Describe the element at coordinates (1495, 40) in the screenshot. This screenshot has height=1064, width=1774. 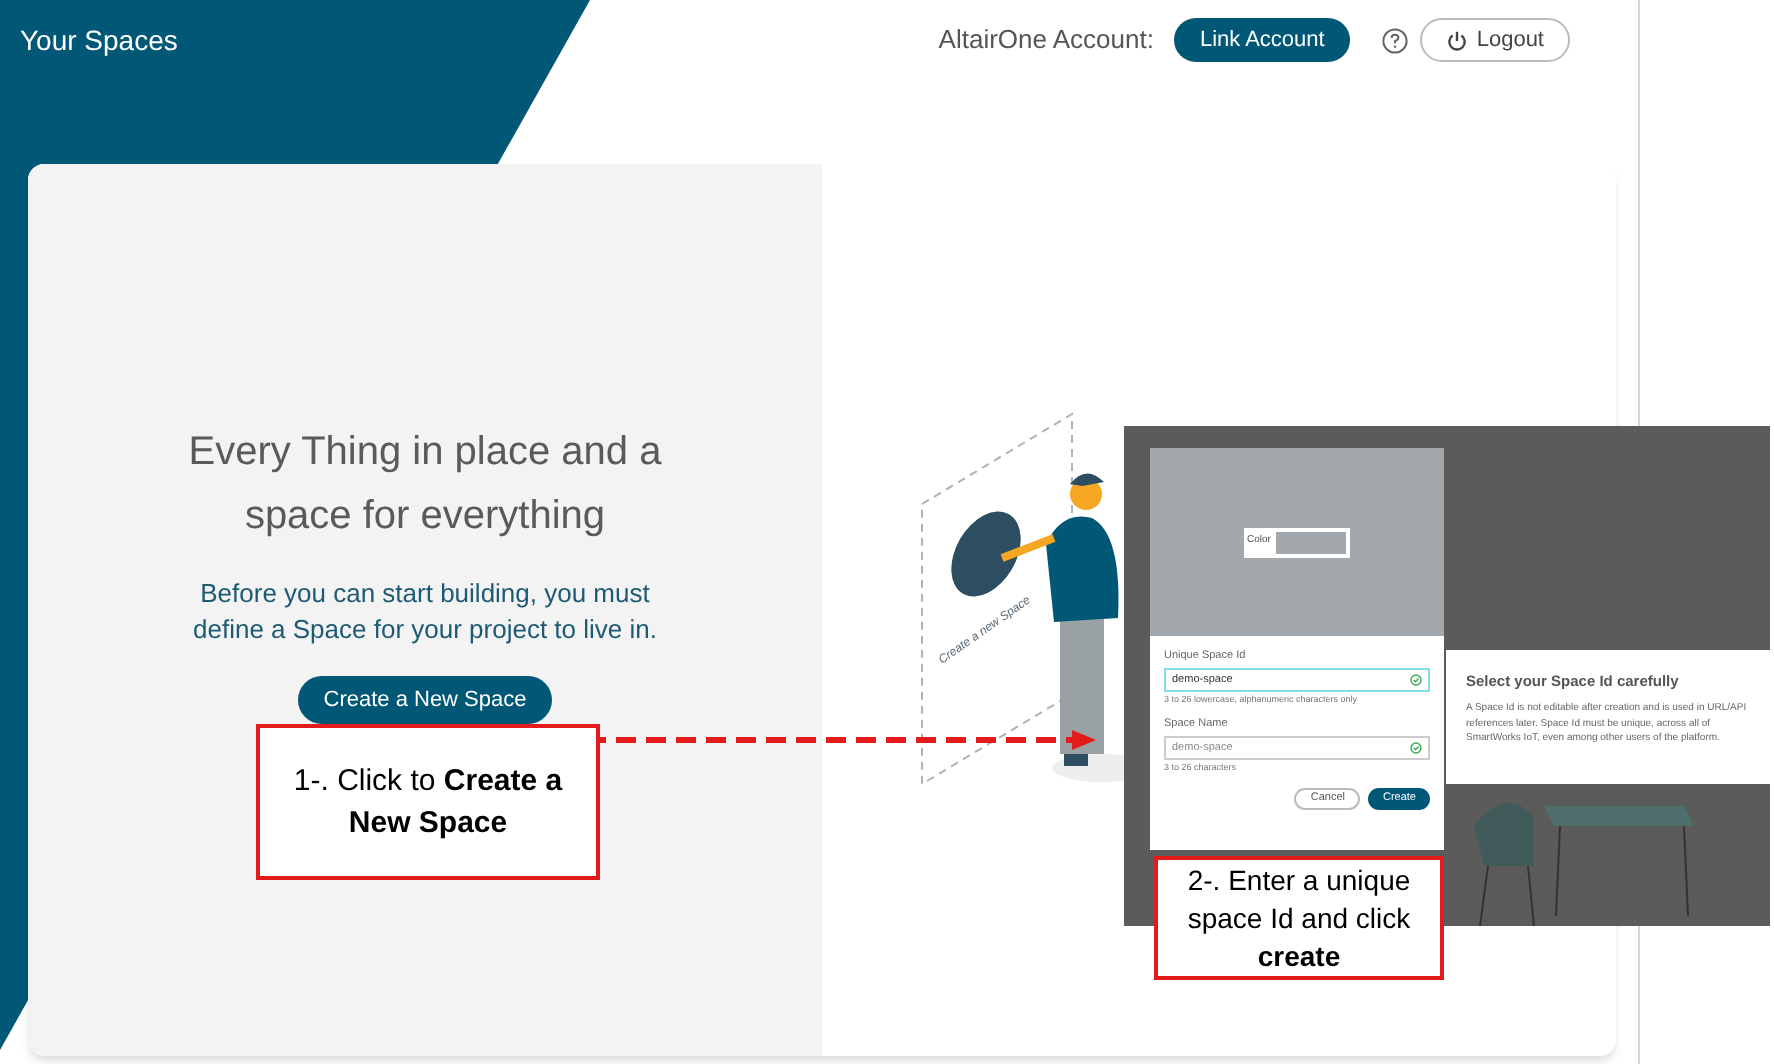
I see `logout-button: Logout` at that location.